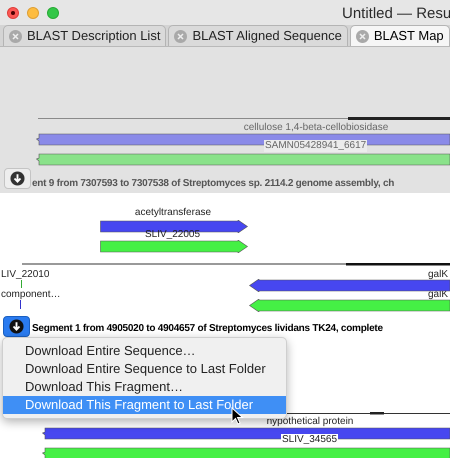 This screenshot has width=450, height=458. I want to click on tab: BLAST Aligned Sequence, so click(258, 35).